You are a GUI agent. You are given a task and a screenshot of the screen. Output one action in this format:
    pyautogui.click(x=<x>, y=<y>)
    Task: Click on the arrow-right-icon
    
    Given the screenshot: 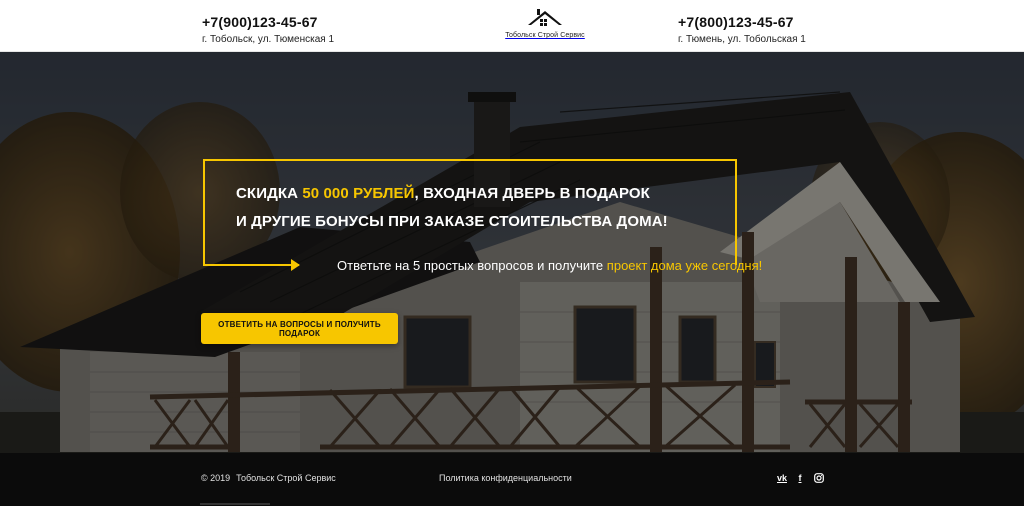 What is the action you would take?
    pyautogui.click(x=295, y=265)
    